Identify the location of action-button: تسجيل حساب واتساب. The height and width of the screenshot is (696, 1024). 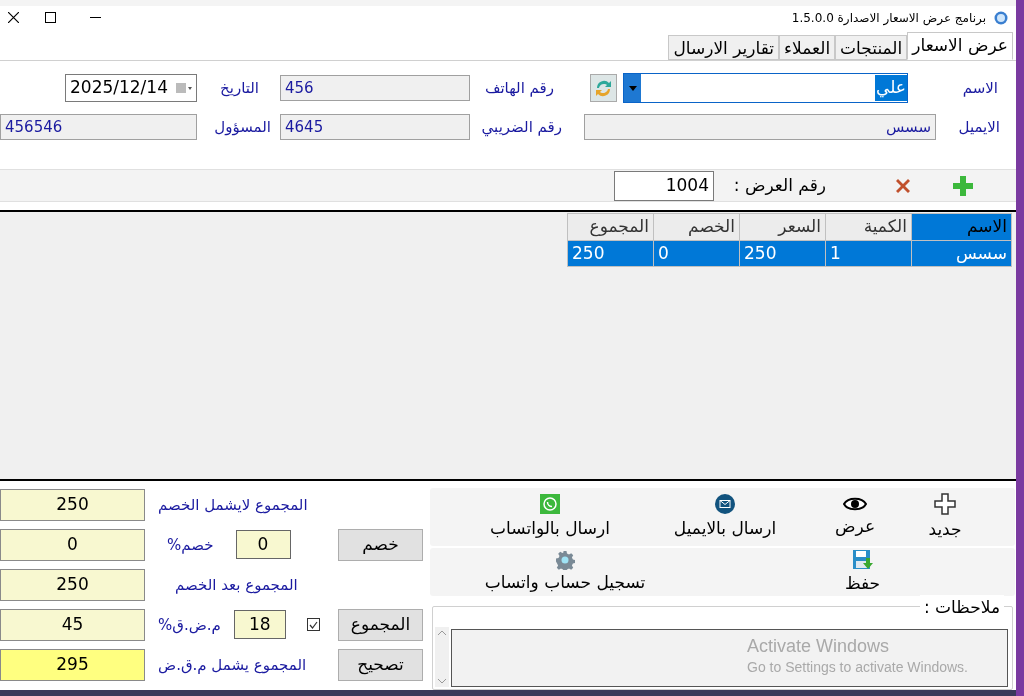
(565, 572).